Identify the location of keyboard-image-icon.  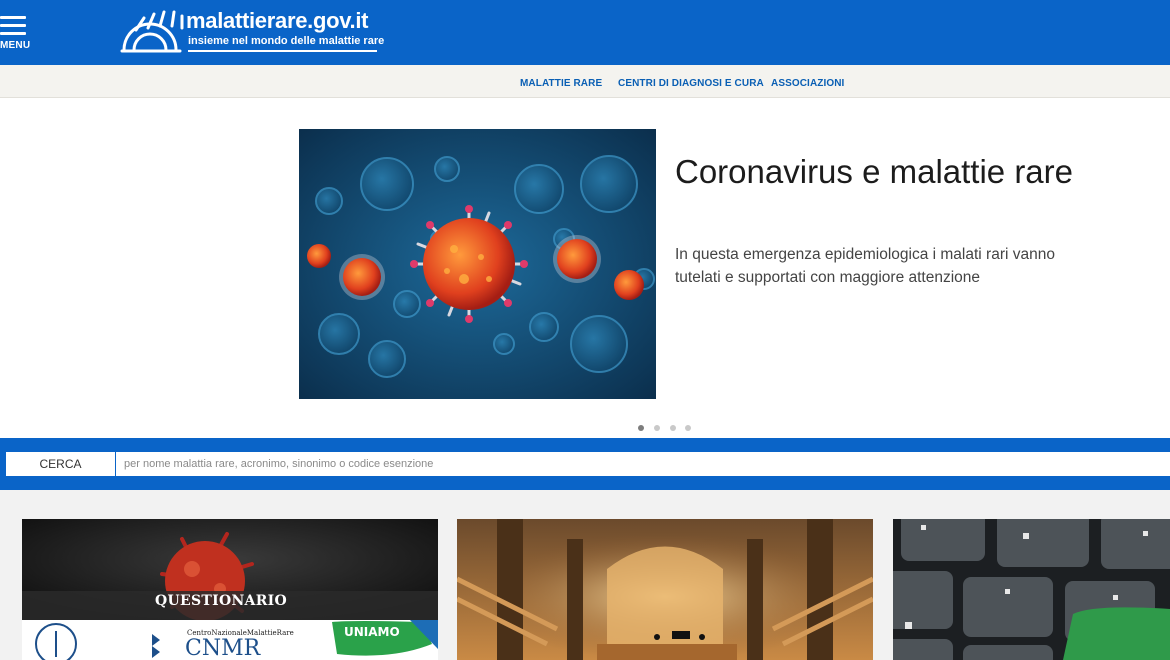
(1031, 589).